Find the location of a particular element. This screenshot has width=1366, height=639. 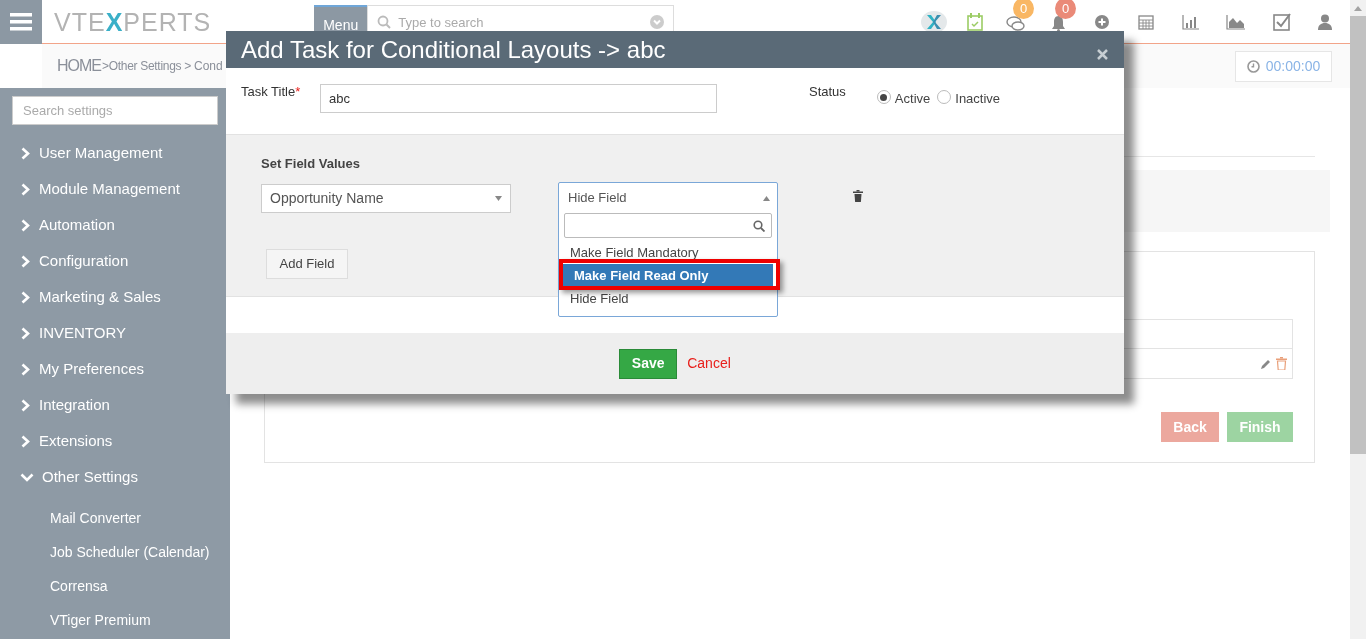

chevron-down-icon is located at coordinates (27, 477).